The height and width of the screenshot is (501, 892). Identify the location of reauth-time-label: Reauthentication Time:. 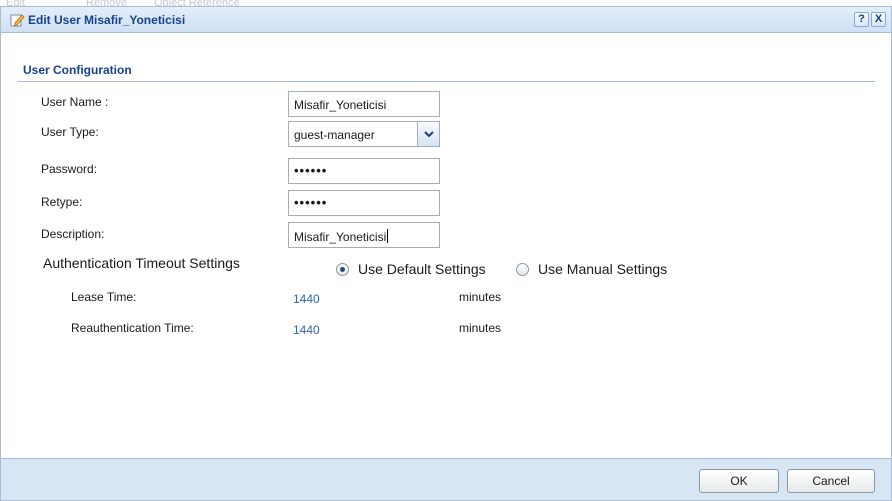
(132, 328).